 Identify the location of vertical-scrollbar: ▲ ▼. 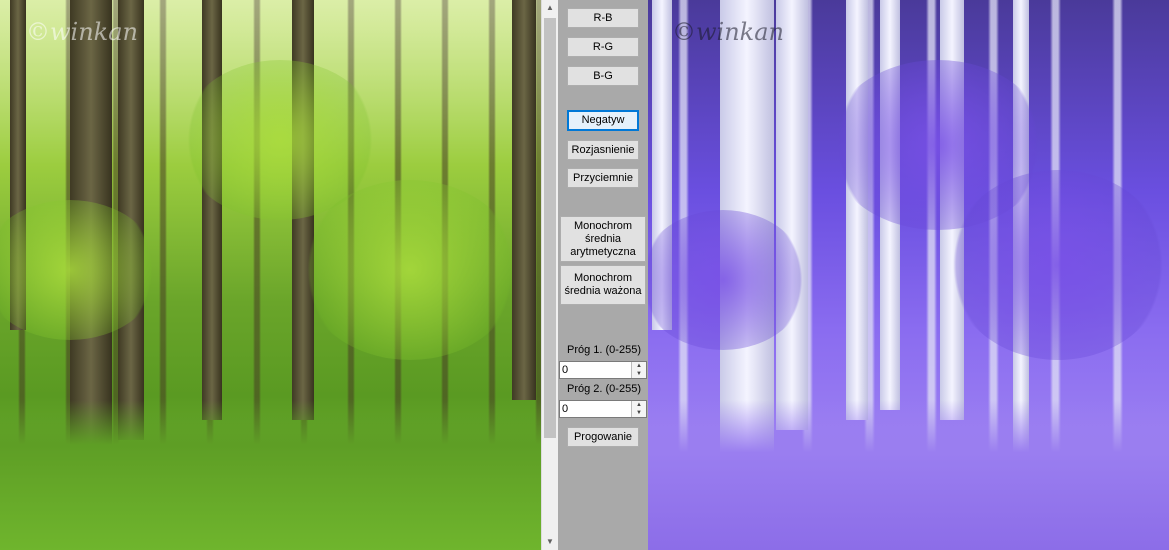
(549, 275).